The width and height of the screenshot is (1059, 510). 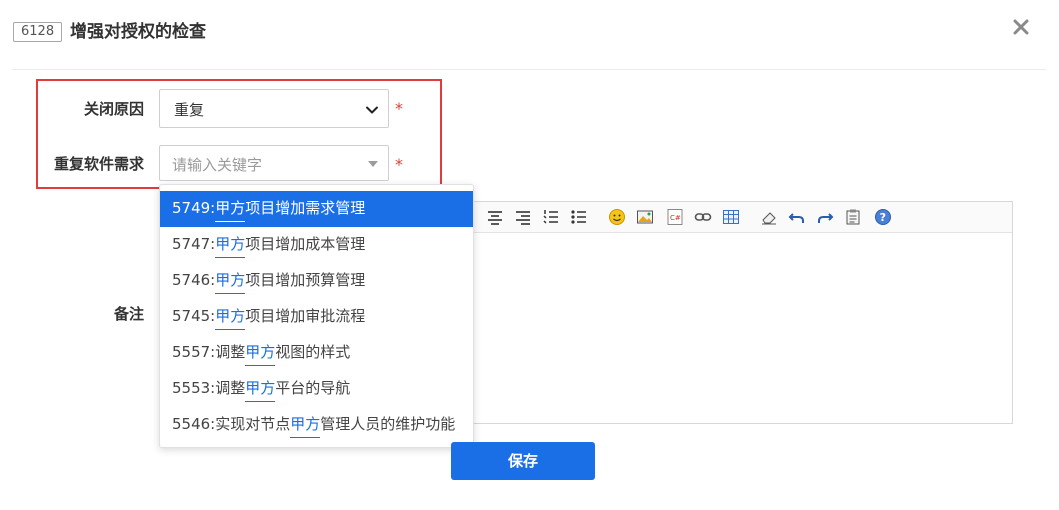 What do you see at coordinates (645, 217) in the screenshot?
I see `image-icon` at bounding box center [645, 217].